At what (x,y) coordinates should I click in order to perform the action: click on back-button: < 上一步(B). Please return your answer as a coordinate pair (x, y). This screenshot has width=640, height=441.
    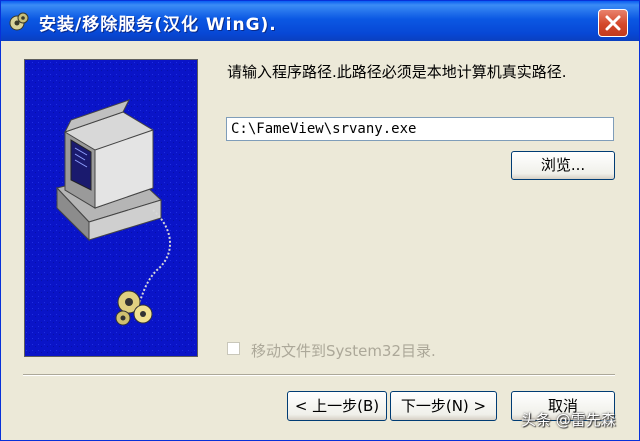
    Looking at the image, I should click on (337, 406).